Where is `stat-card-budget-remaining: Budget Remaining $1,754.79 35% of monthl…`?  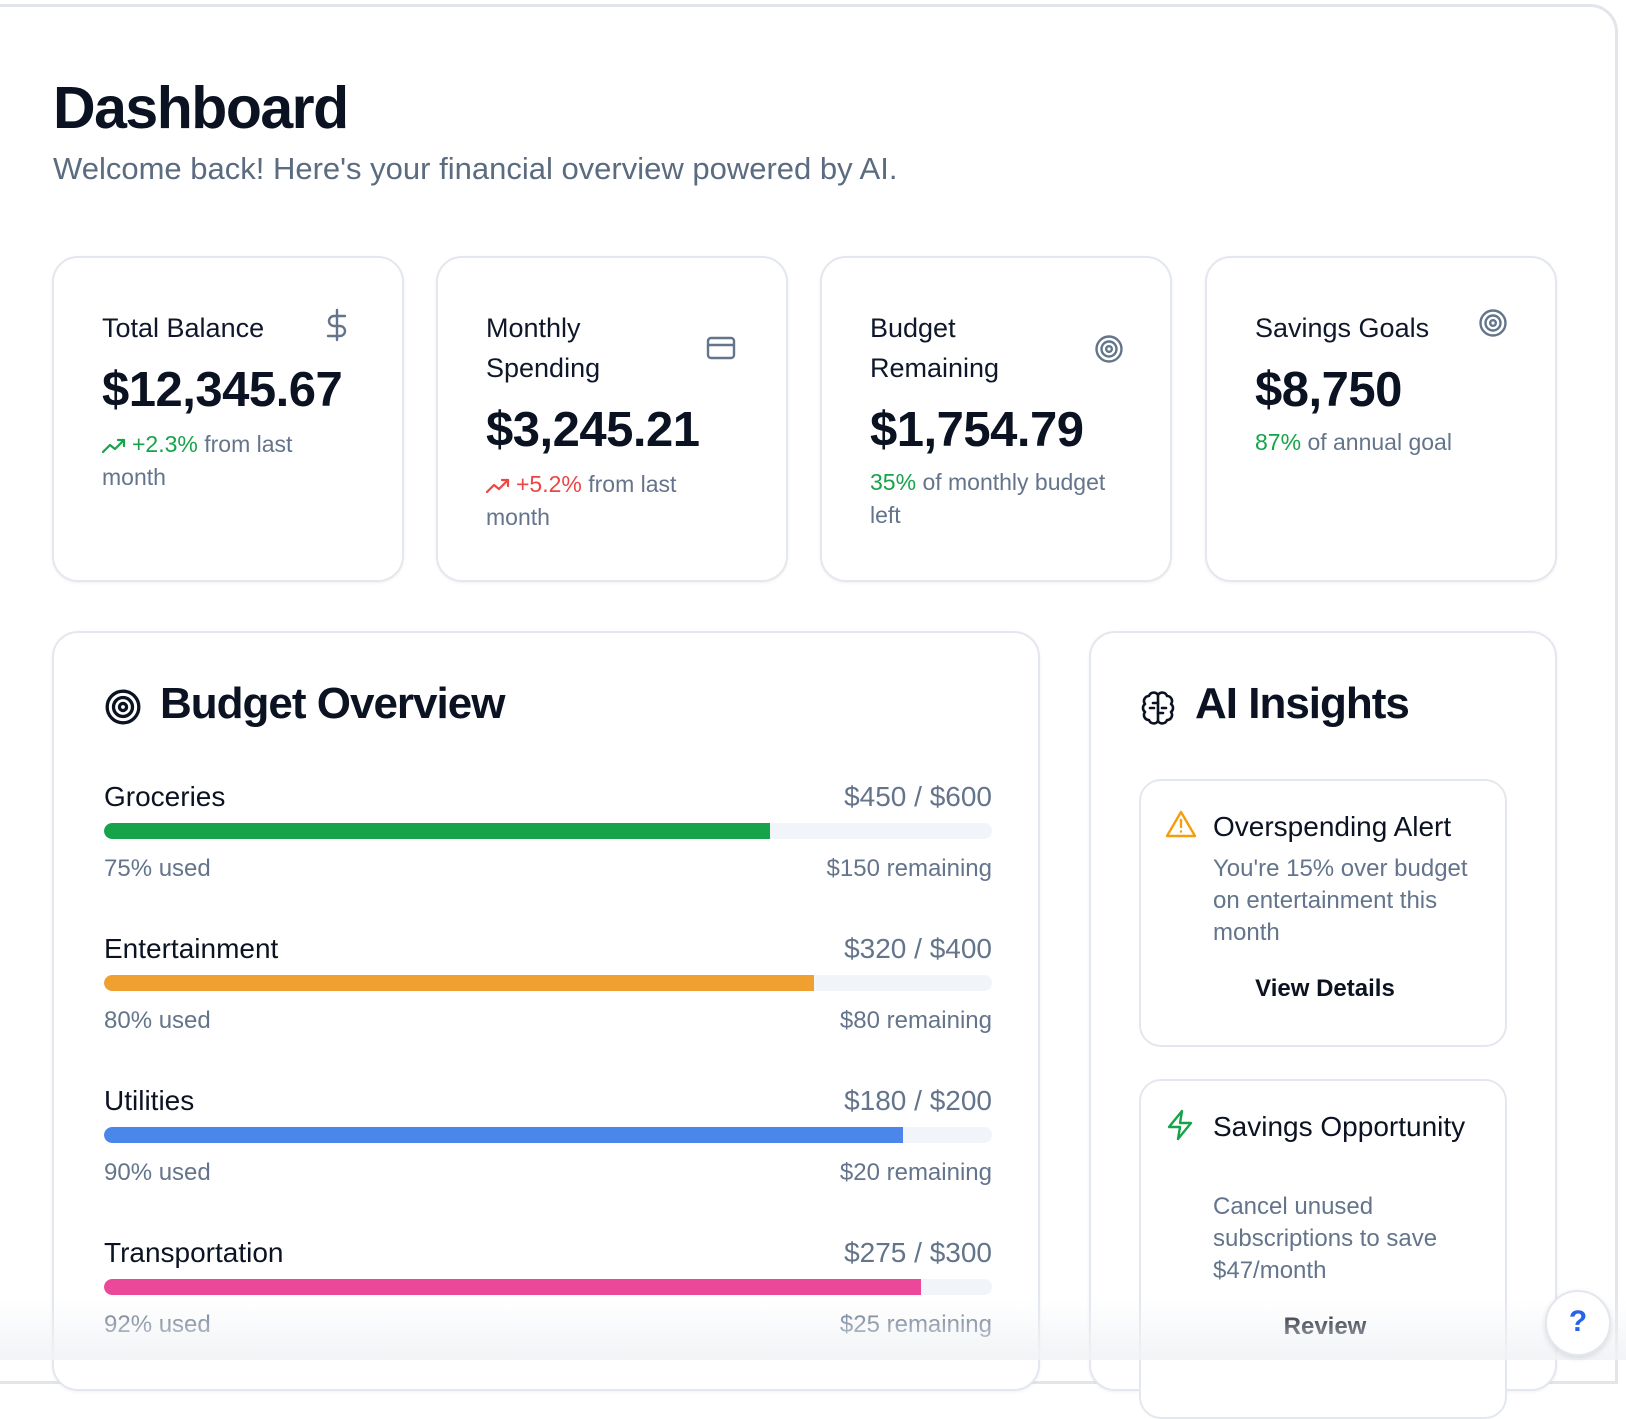 stat-card-budget-remaining: Budget Remaining $1,754.79 35% of monthl… is located at coordinates (996, 419).